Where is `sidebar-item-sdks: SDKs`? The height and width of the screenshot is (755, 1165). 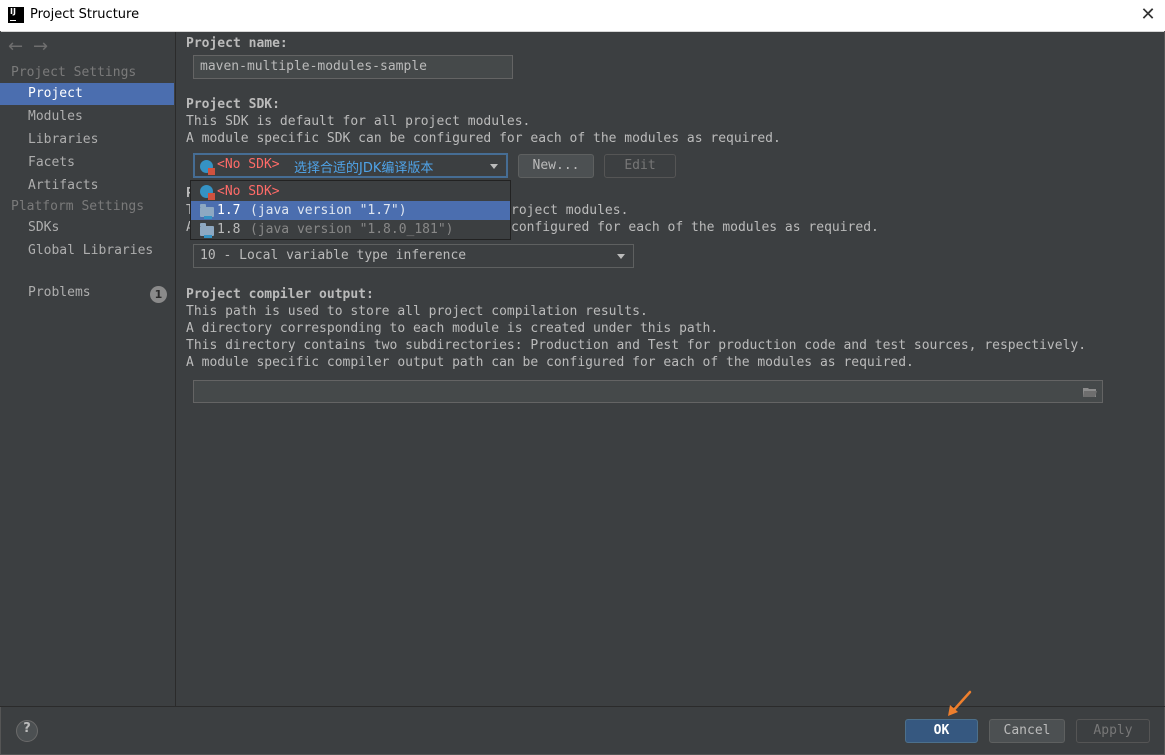
sidebar-item-sdks: SDKs is located at coordinates (87, 228).